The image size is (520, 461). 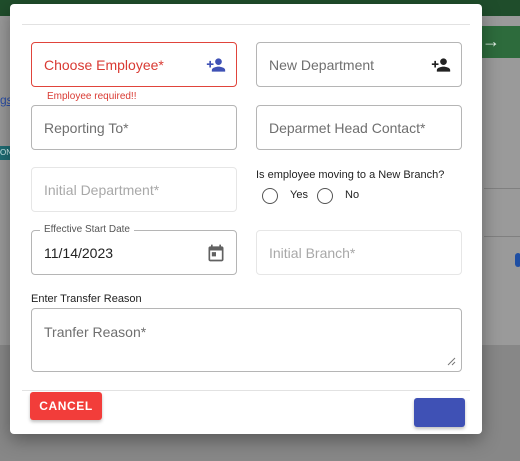 I want to click on initial-branch-label: Initial Branch*, so click(x=312, y=253).